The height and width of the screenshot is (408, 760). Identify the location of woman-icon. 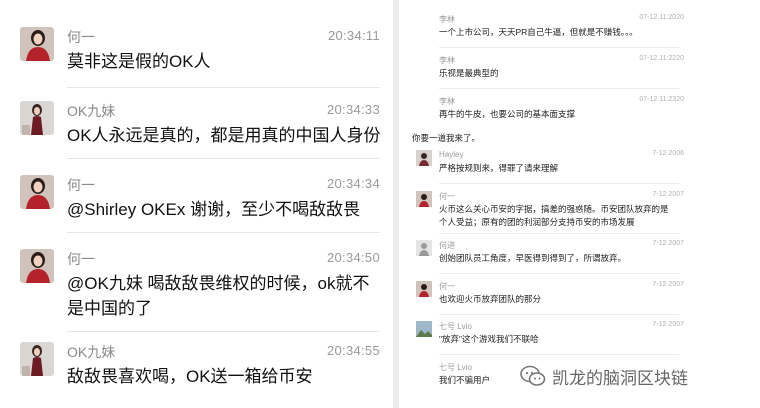
(424, 158).